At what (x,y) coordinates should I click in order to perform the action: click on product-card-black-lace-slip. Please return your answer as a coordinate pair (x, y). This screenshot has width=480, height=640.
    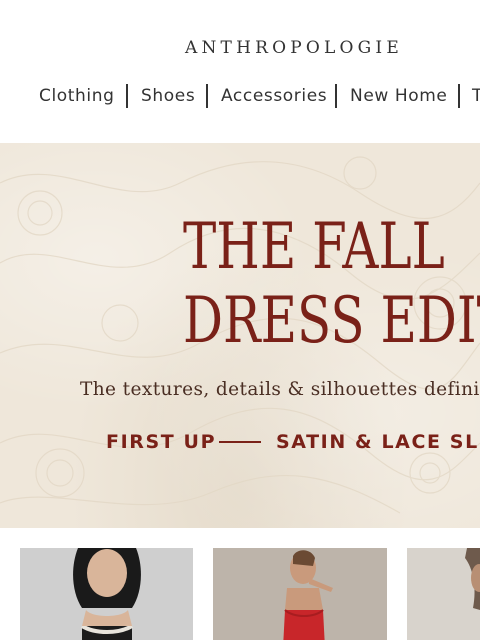
    Looking at the image, I should click on (106, 594).